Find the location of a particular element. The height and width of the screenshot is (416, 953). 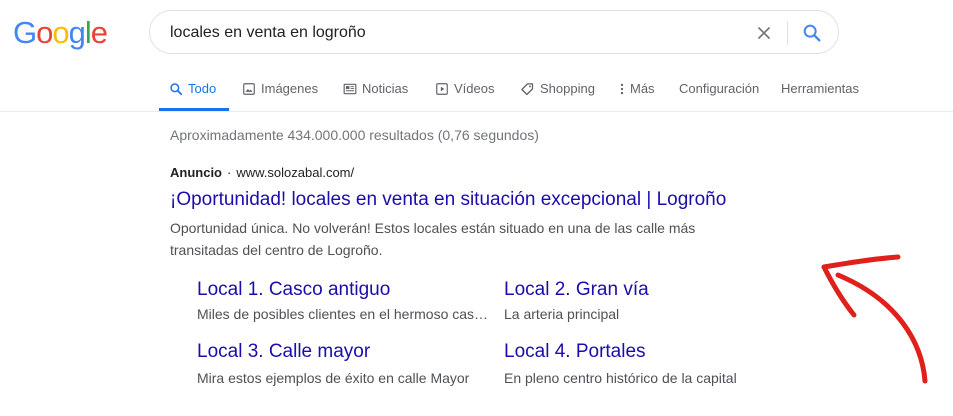

news-icon is located at coordinates (350, 89).